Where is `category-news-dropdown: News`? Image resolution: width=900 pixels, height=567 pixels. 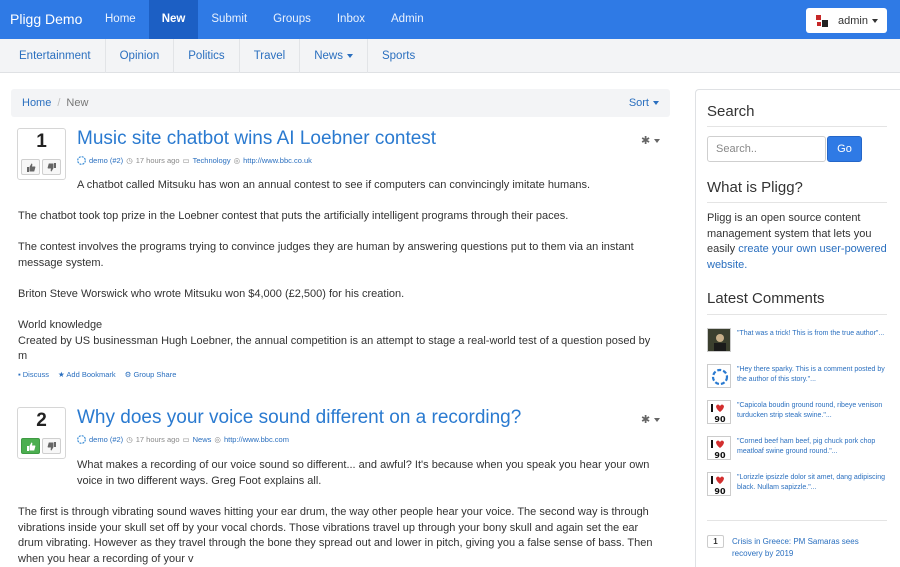 category-news-dropdown: News is located at coordinates (334, 56).